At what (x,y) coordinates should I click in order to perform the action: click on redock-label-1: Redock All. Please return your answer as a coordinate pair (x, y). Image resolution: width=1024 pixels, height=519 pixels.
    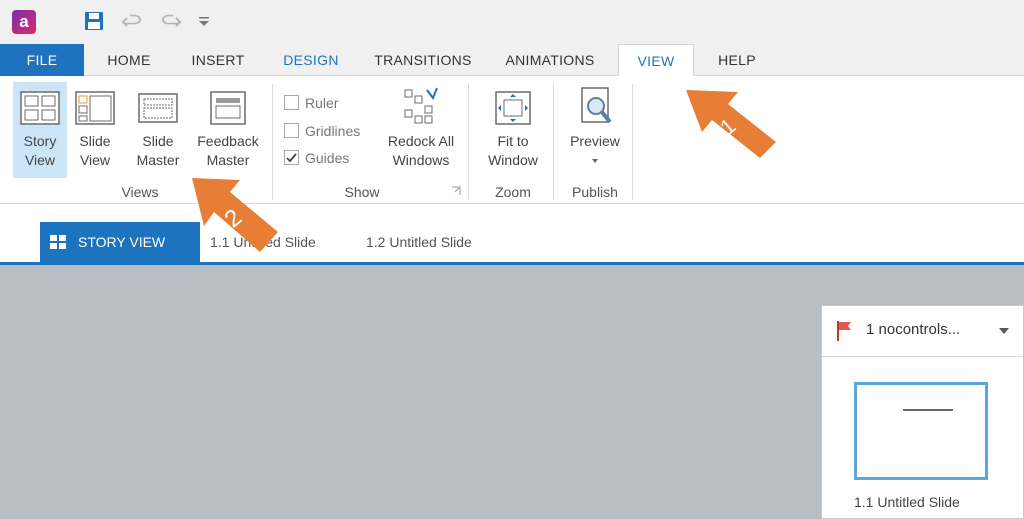
    Looking at the image, I should click on (421, 141).